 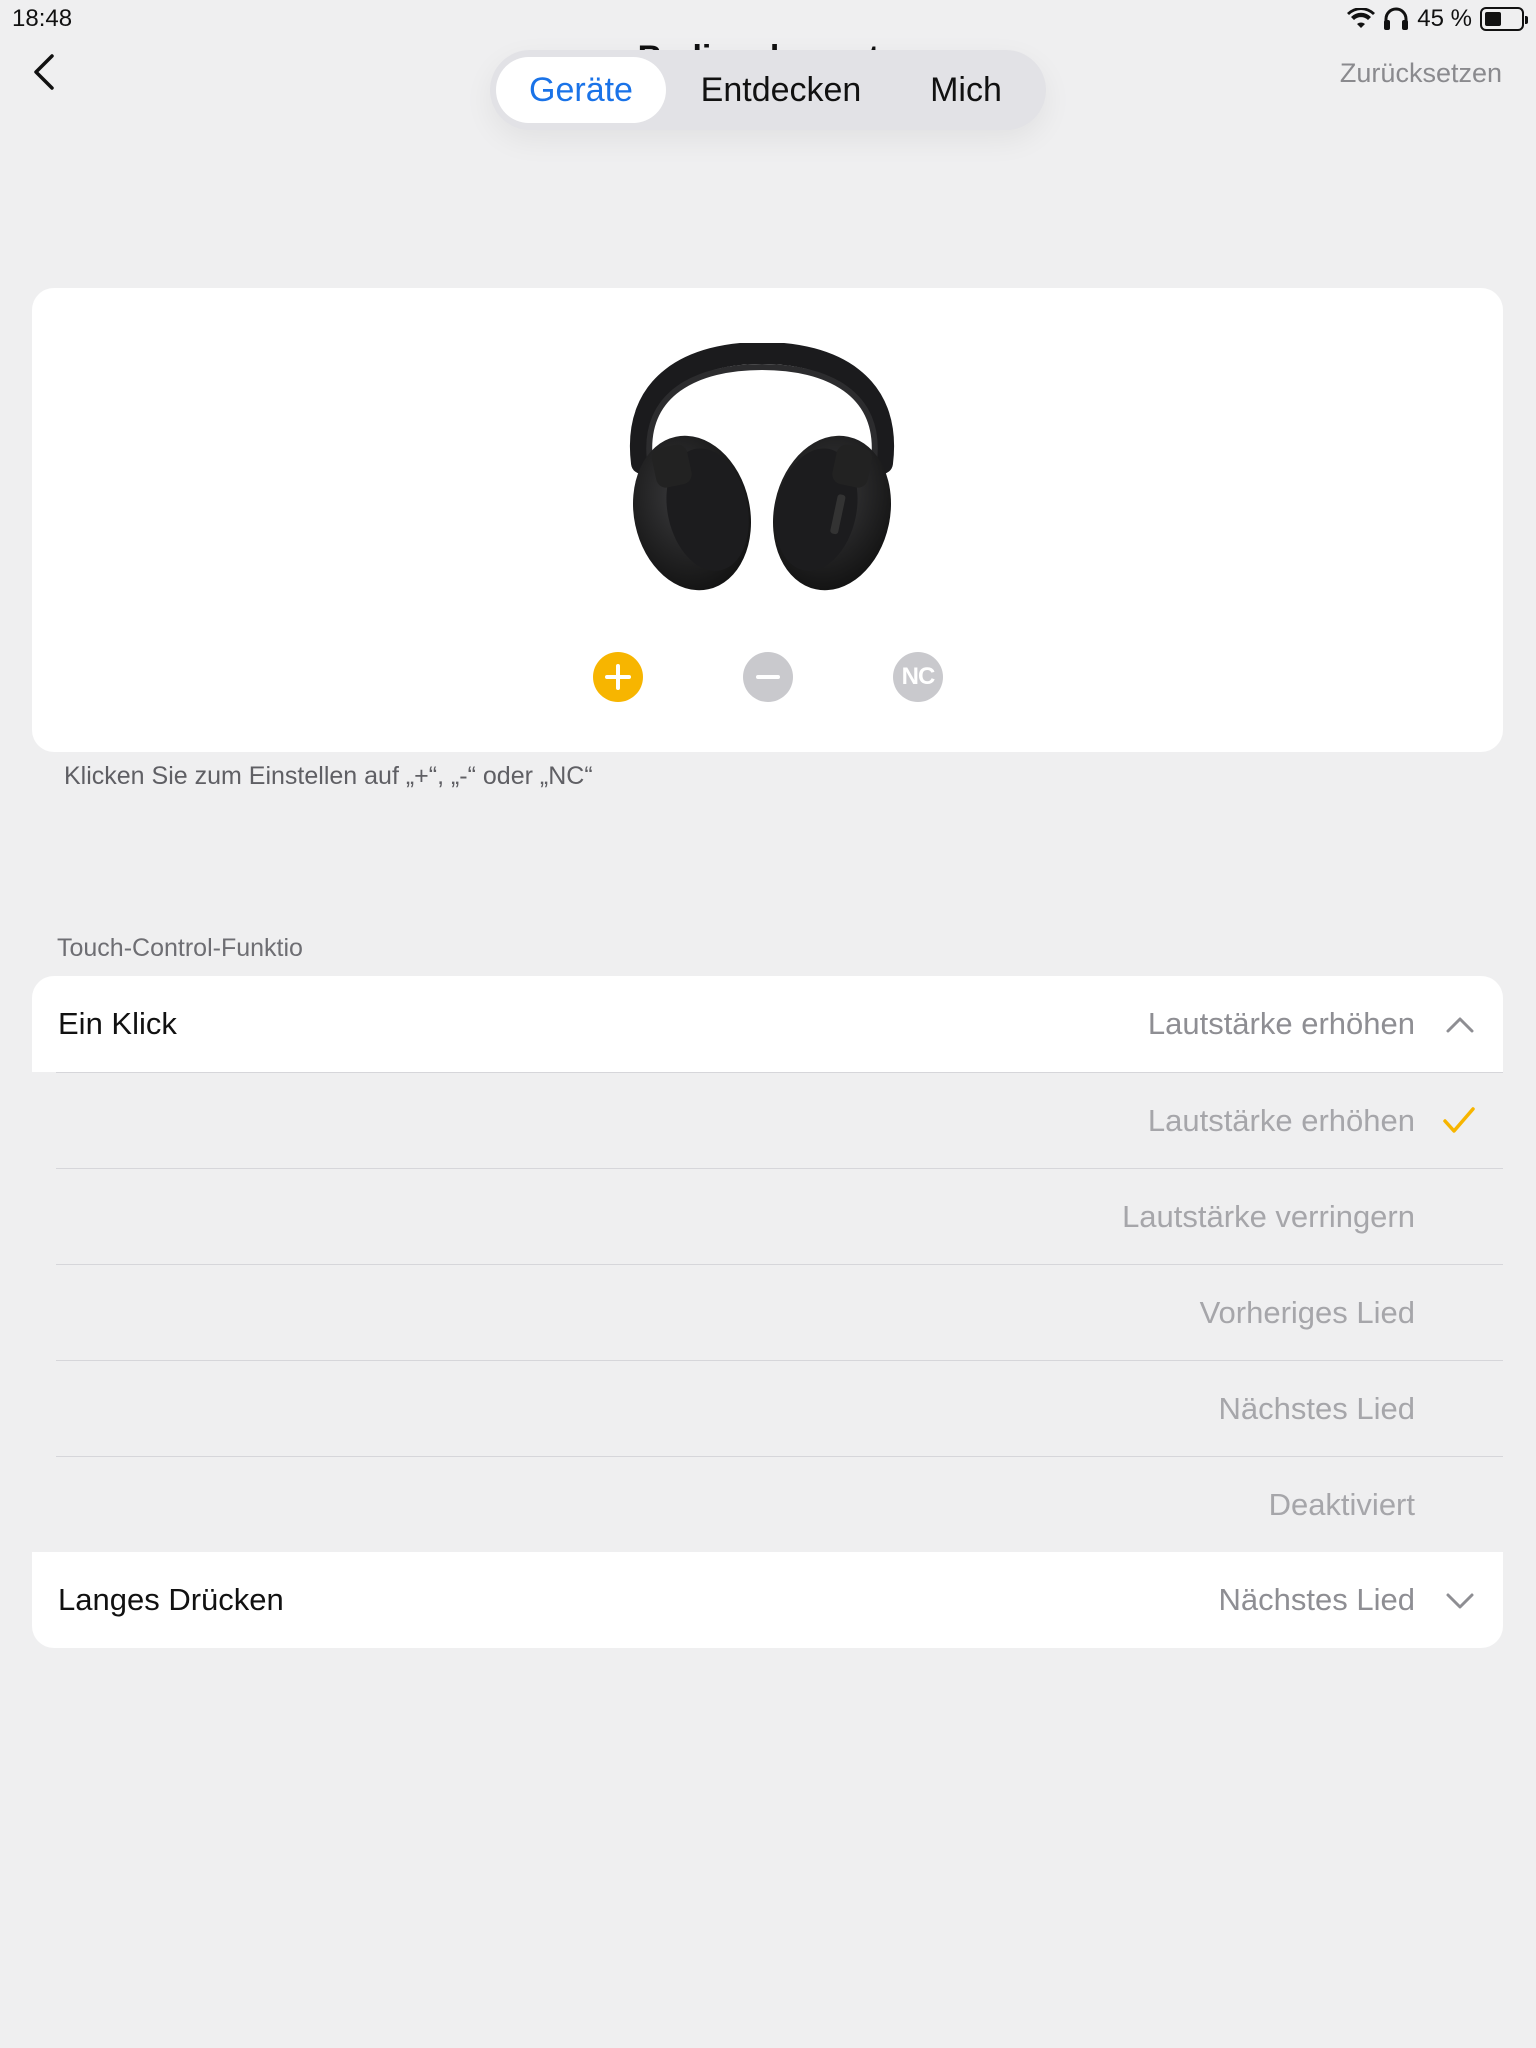 What do you see at coordinates (779, 1120) in the screenshot?
I see `option-item: Lautstärke erhöhen` at bounding box center [779, 1120].